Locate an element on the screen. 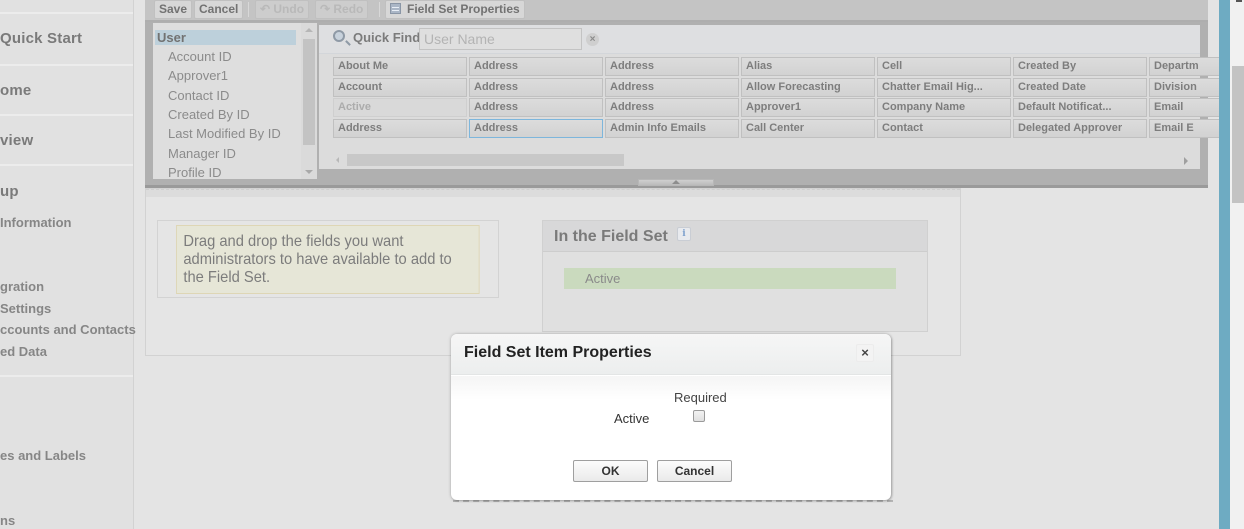  collapse-palette-handle is located at coordinates (676, 182).